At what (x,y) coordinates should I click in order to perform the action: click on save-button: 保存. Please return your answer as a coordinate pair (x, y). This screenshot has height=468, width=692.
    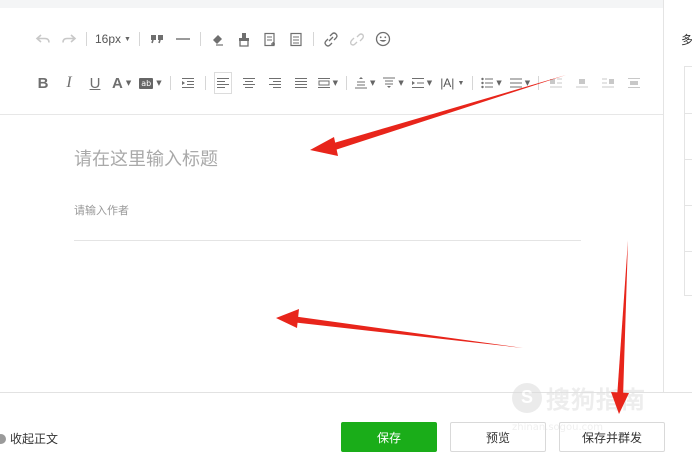
    Looking at the image, I should click on (389, 437).